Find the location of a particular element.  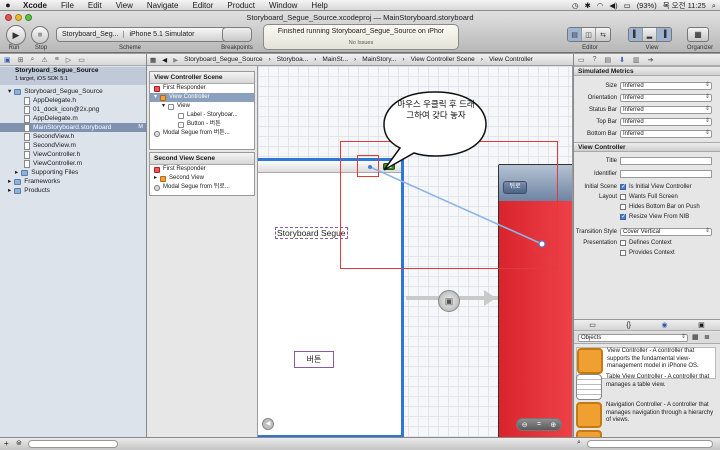

search-nav-icon: ⌕ is located at coordinates (33, 60).